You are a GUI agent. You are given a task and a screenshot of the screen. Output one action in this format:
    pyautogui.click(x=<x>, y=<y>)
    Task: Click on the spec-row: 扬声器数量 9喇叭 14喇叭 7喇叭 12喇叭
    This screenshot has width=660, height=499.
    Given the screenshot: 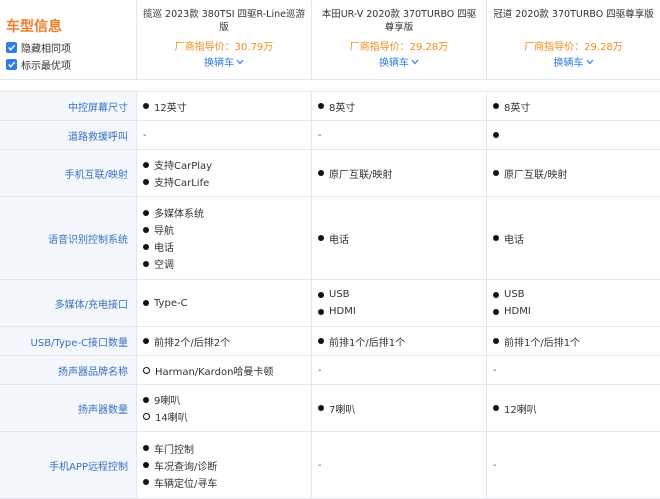 What is the action you would take?
    pyautogui.click(x=330, y=407)
    